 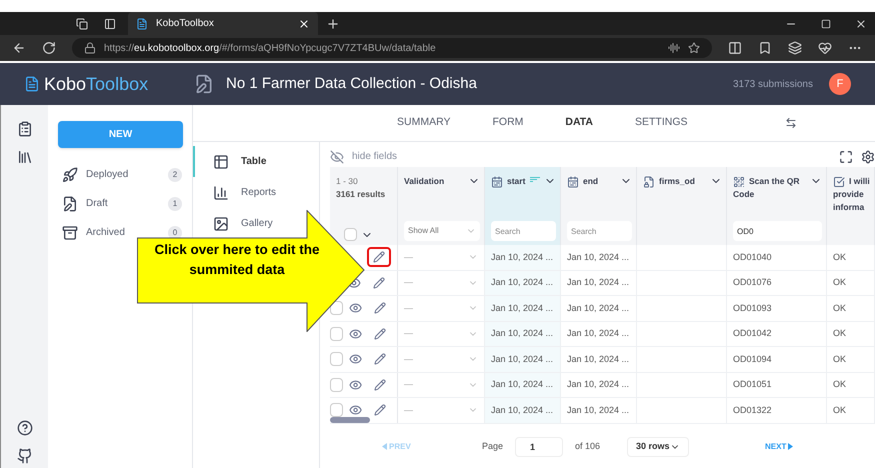 I want to click on tab-actions-icon, so click(x=82, y=24).